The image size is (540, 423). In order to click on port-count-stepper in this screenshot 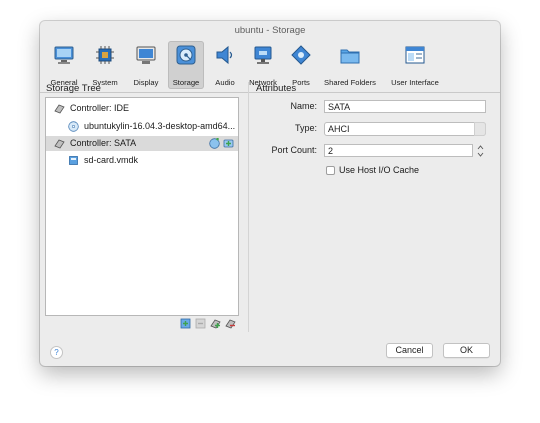, I will do `click(480, 151)`.